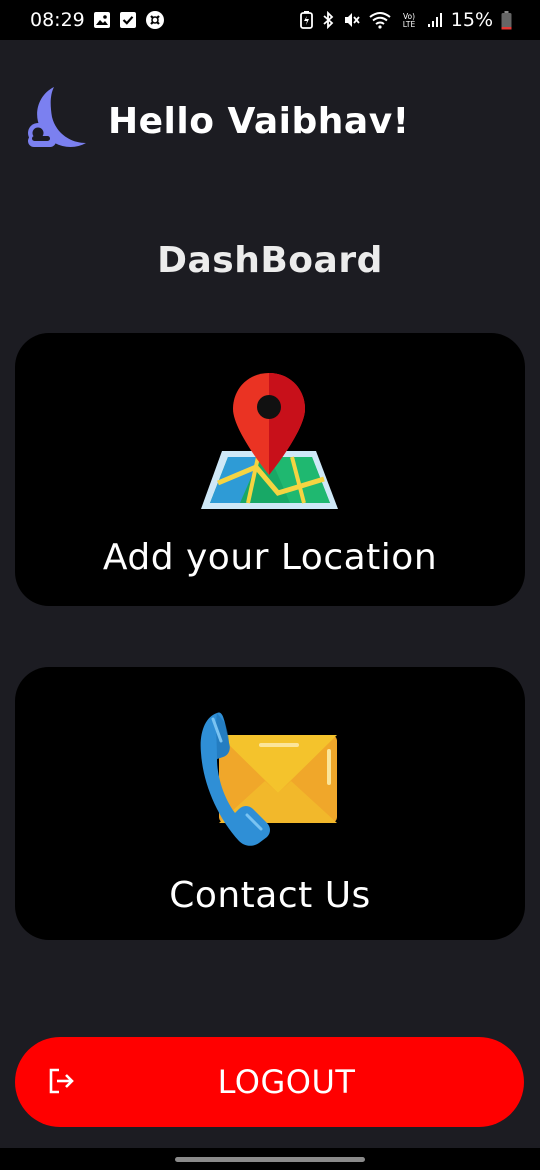 This screenshot has width=540, height=1170. Describe the element at coordinates (270, 778) in the screenshot. I see `phone-mail-icon` at that location.